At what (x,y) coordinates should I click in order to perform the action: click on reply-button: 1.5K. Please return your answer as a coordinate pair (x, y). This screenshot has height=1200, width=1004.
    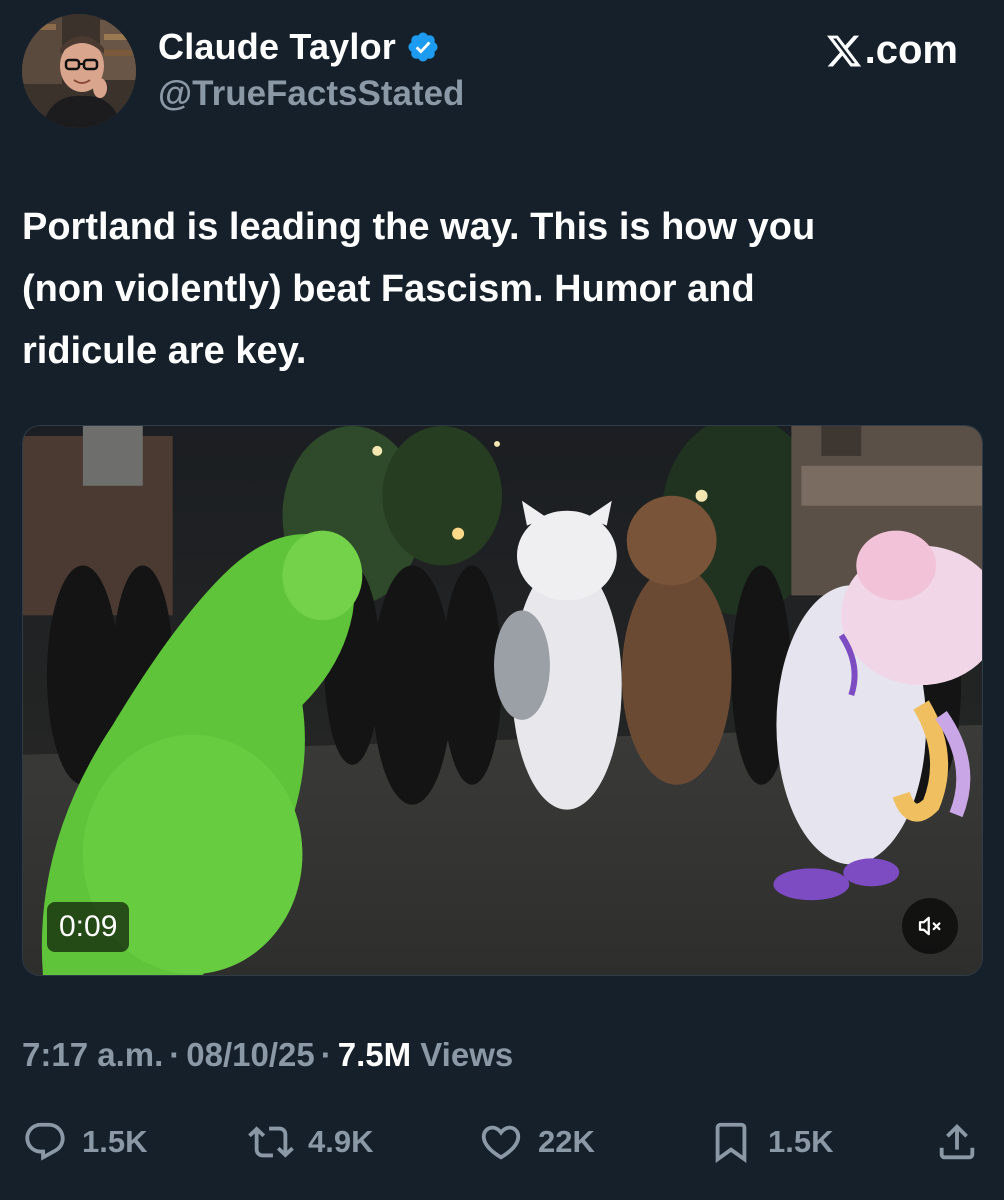
    Looking at the image, I should click on (84, 1142).